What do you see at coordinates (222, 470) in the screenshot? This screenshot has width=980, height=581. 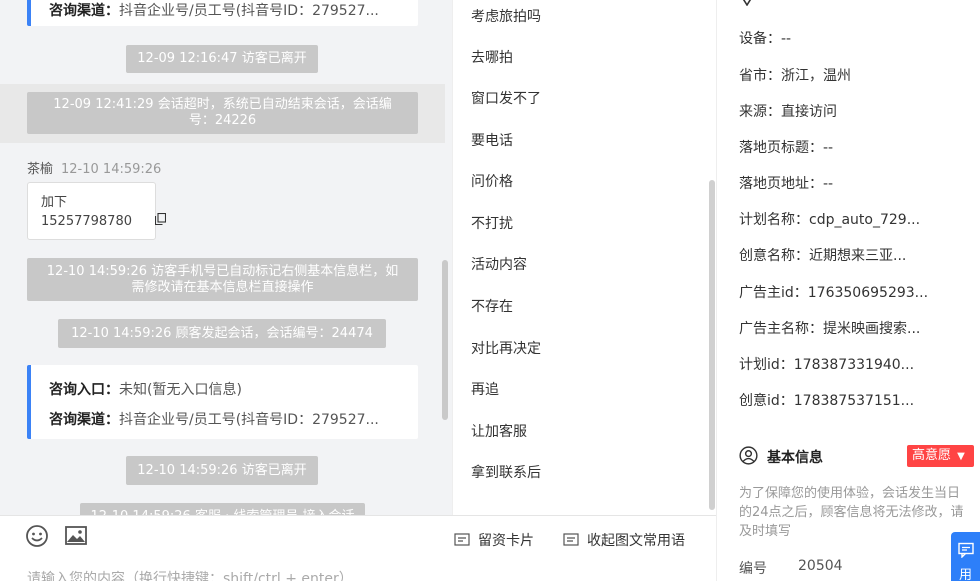 I see `system-message: 12-10 14:59:26 访客已离开` at bounding box center [222, 470].